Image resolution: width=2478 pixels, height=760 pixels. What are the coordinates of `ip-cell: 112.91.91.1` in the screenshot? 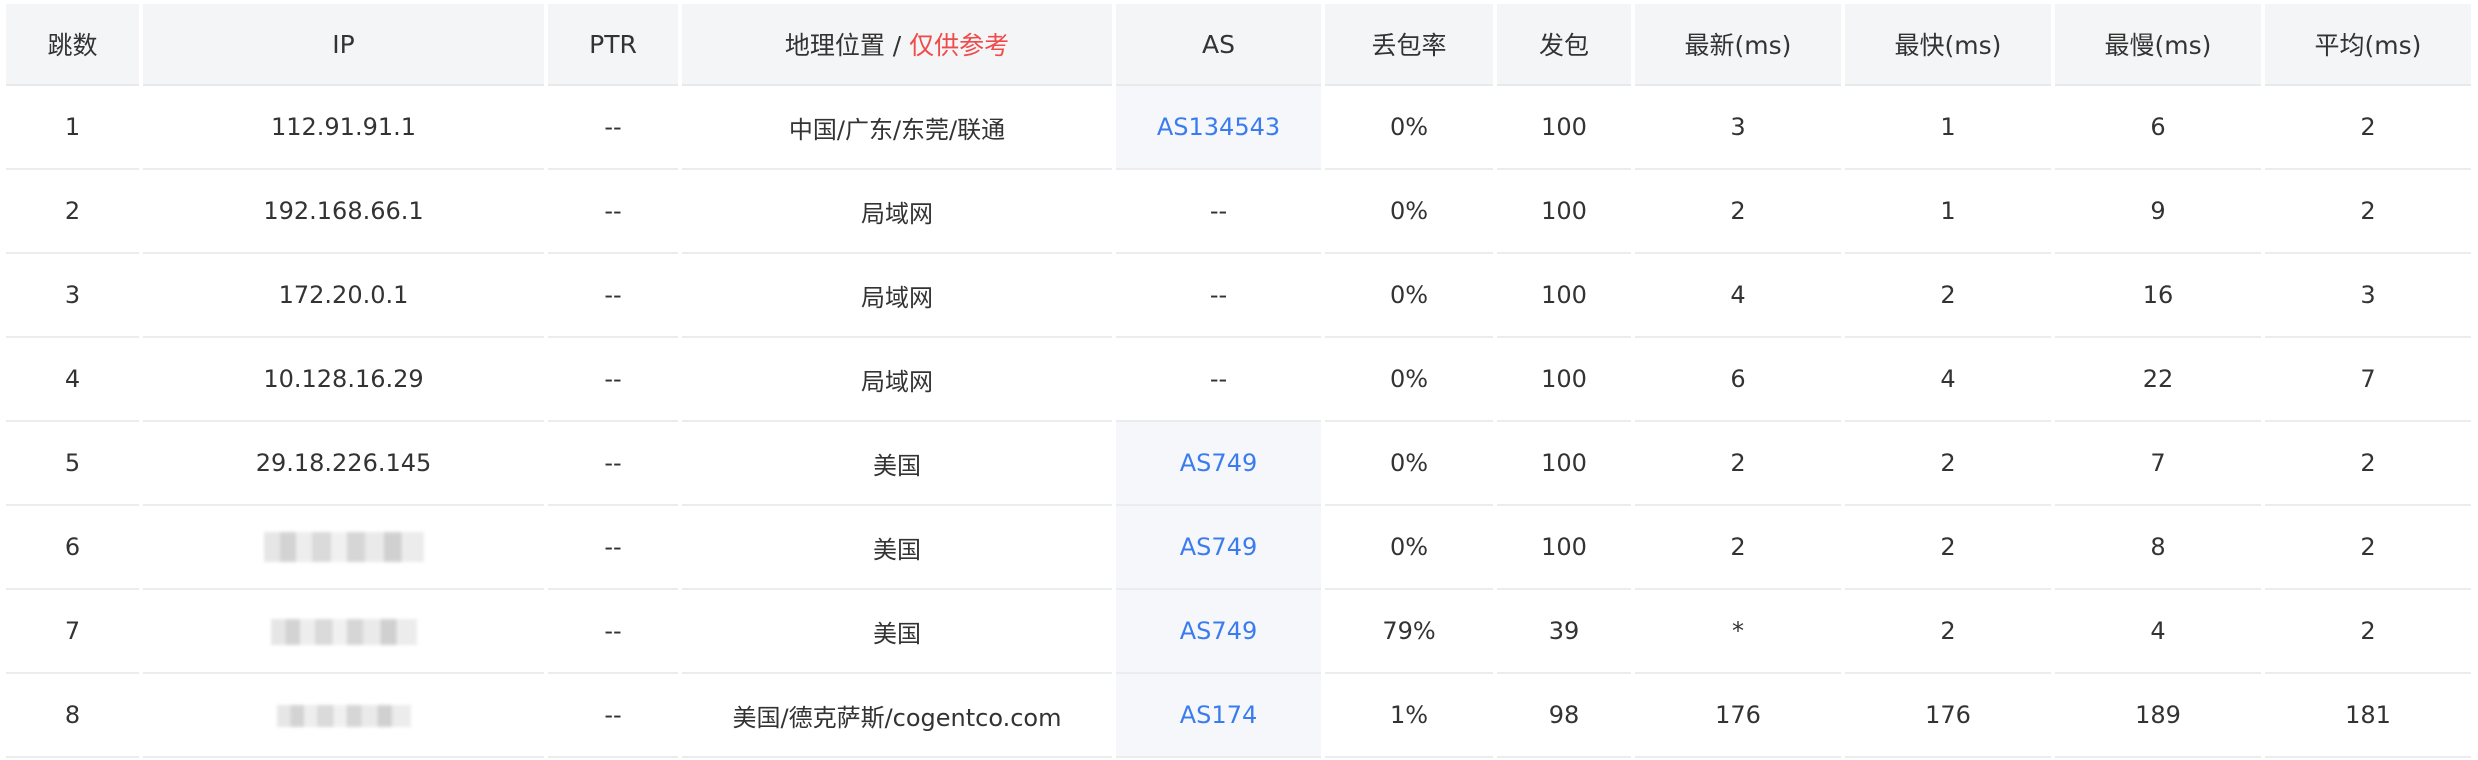 It's located at (343, 128).